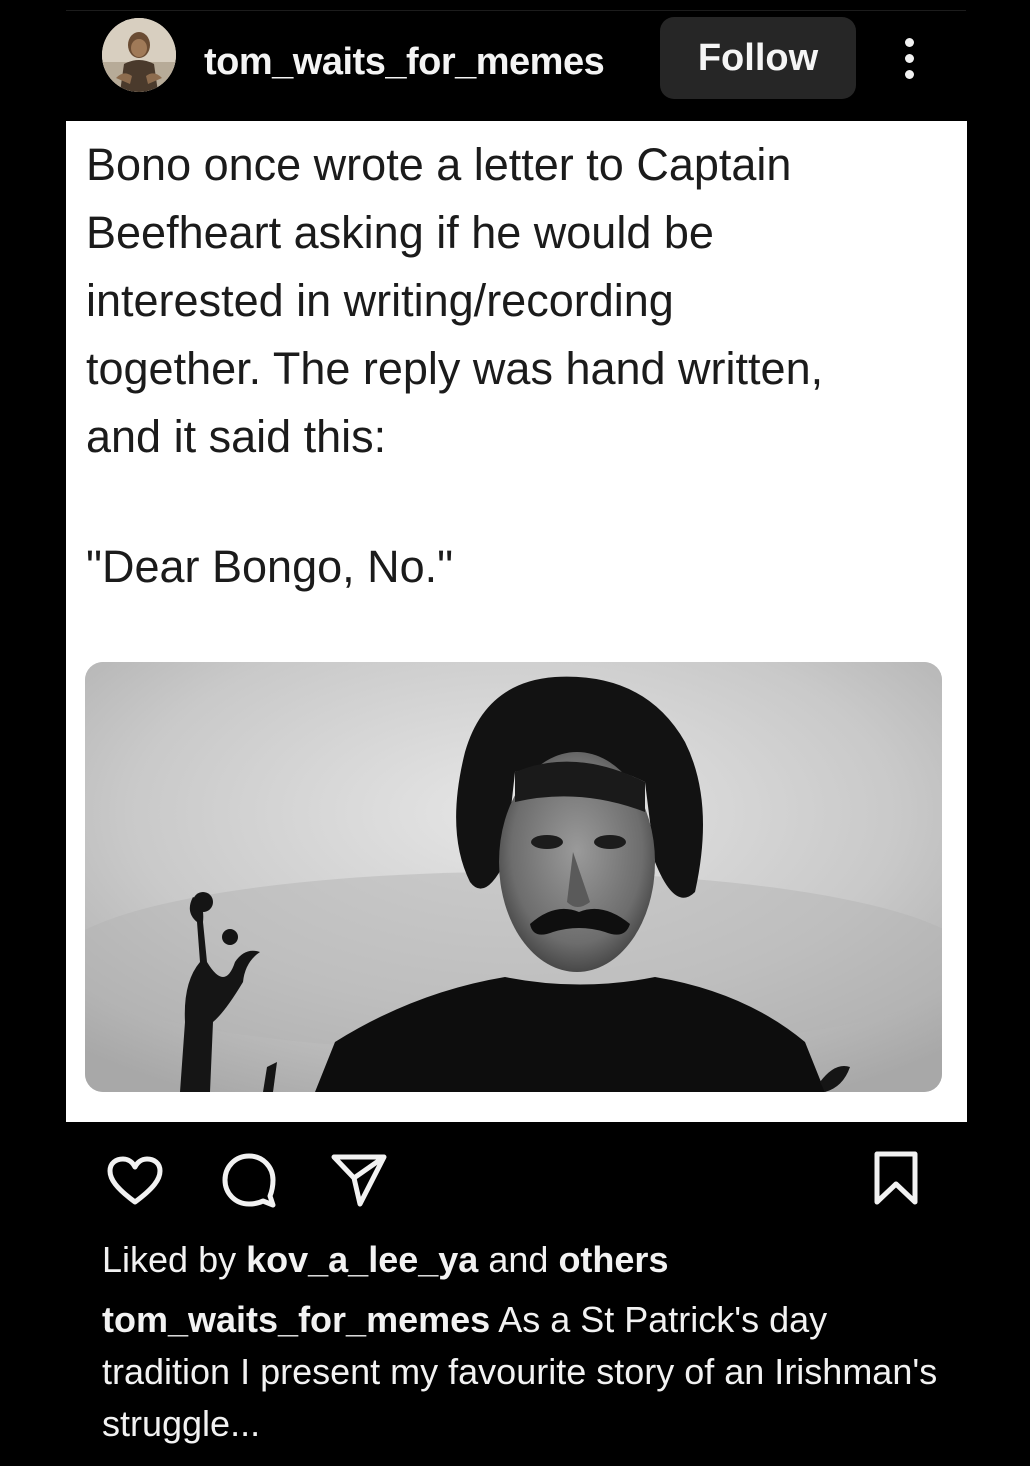 The width and height of the screenshot is (1030, 1466). I want to click on share-icon, so click(359, 1180).